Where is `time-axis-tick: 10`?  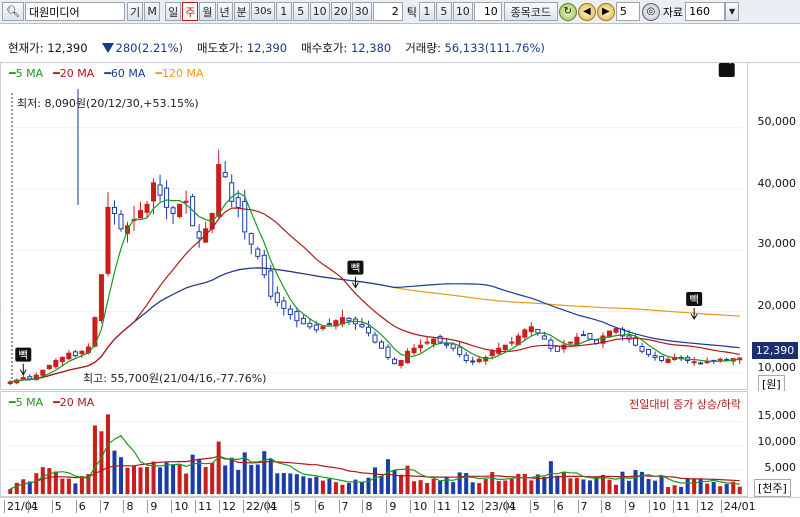
time-axis-tick: 10 is located at coordinates (657, 506).